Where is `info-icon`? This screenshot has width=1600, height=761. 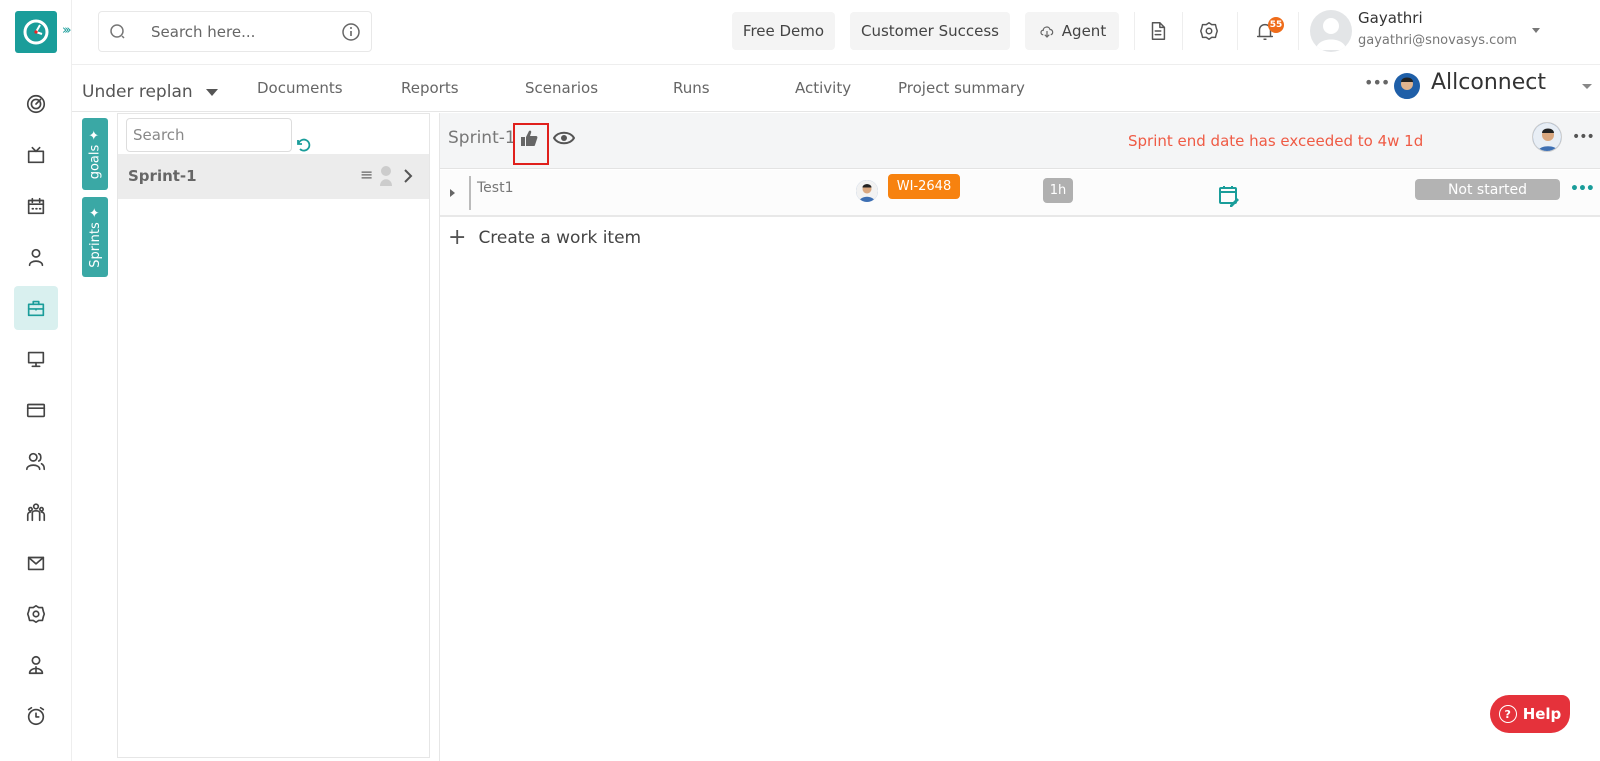
info-icon is located at coordinates (351, 32).